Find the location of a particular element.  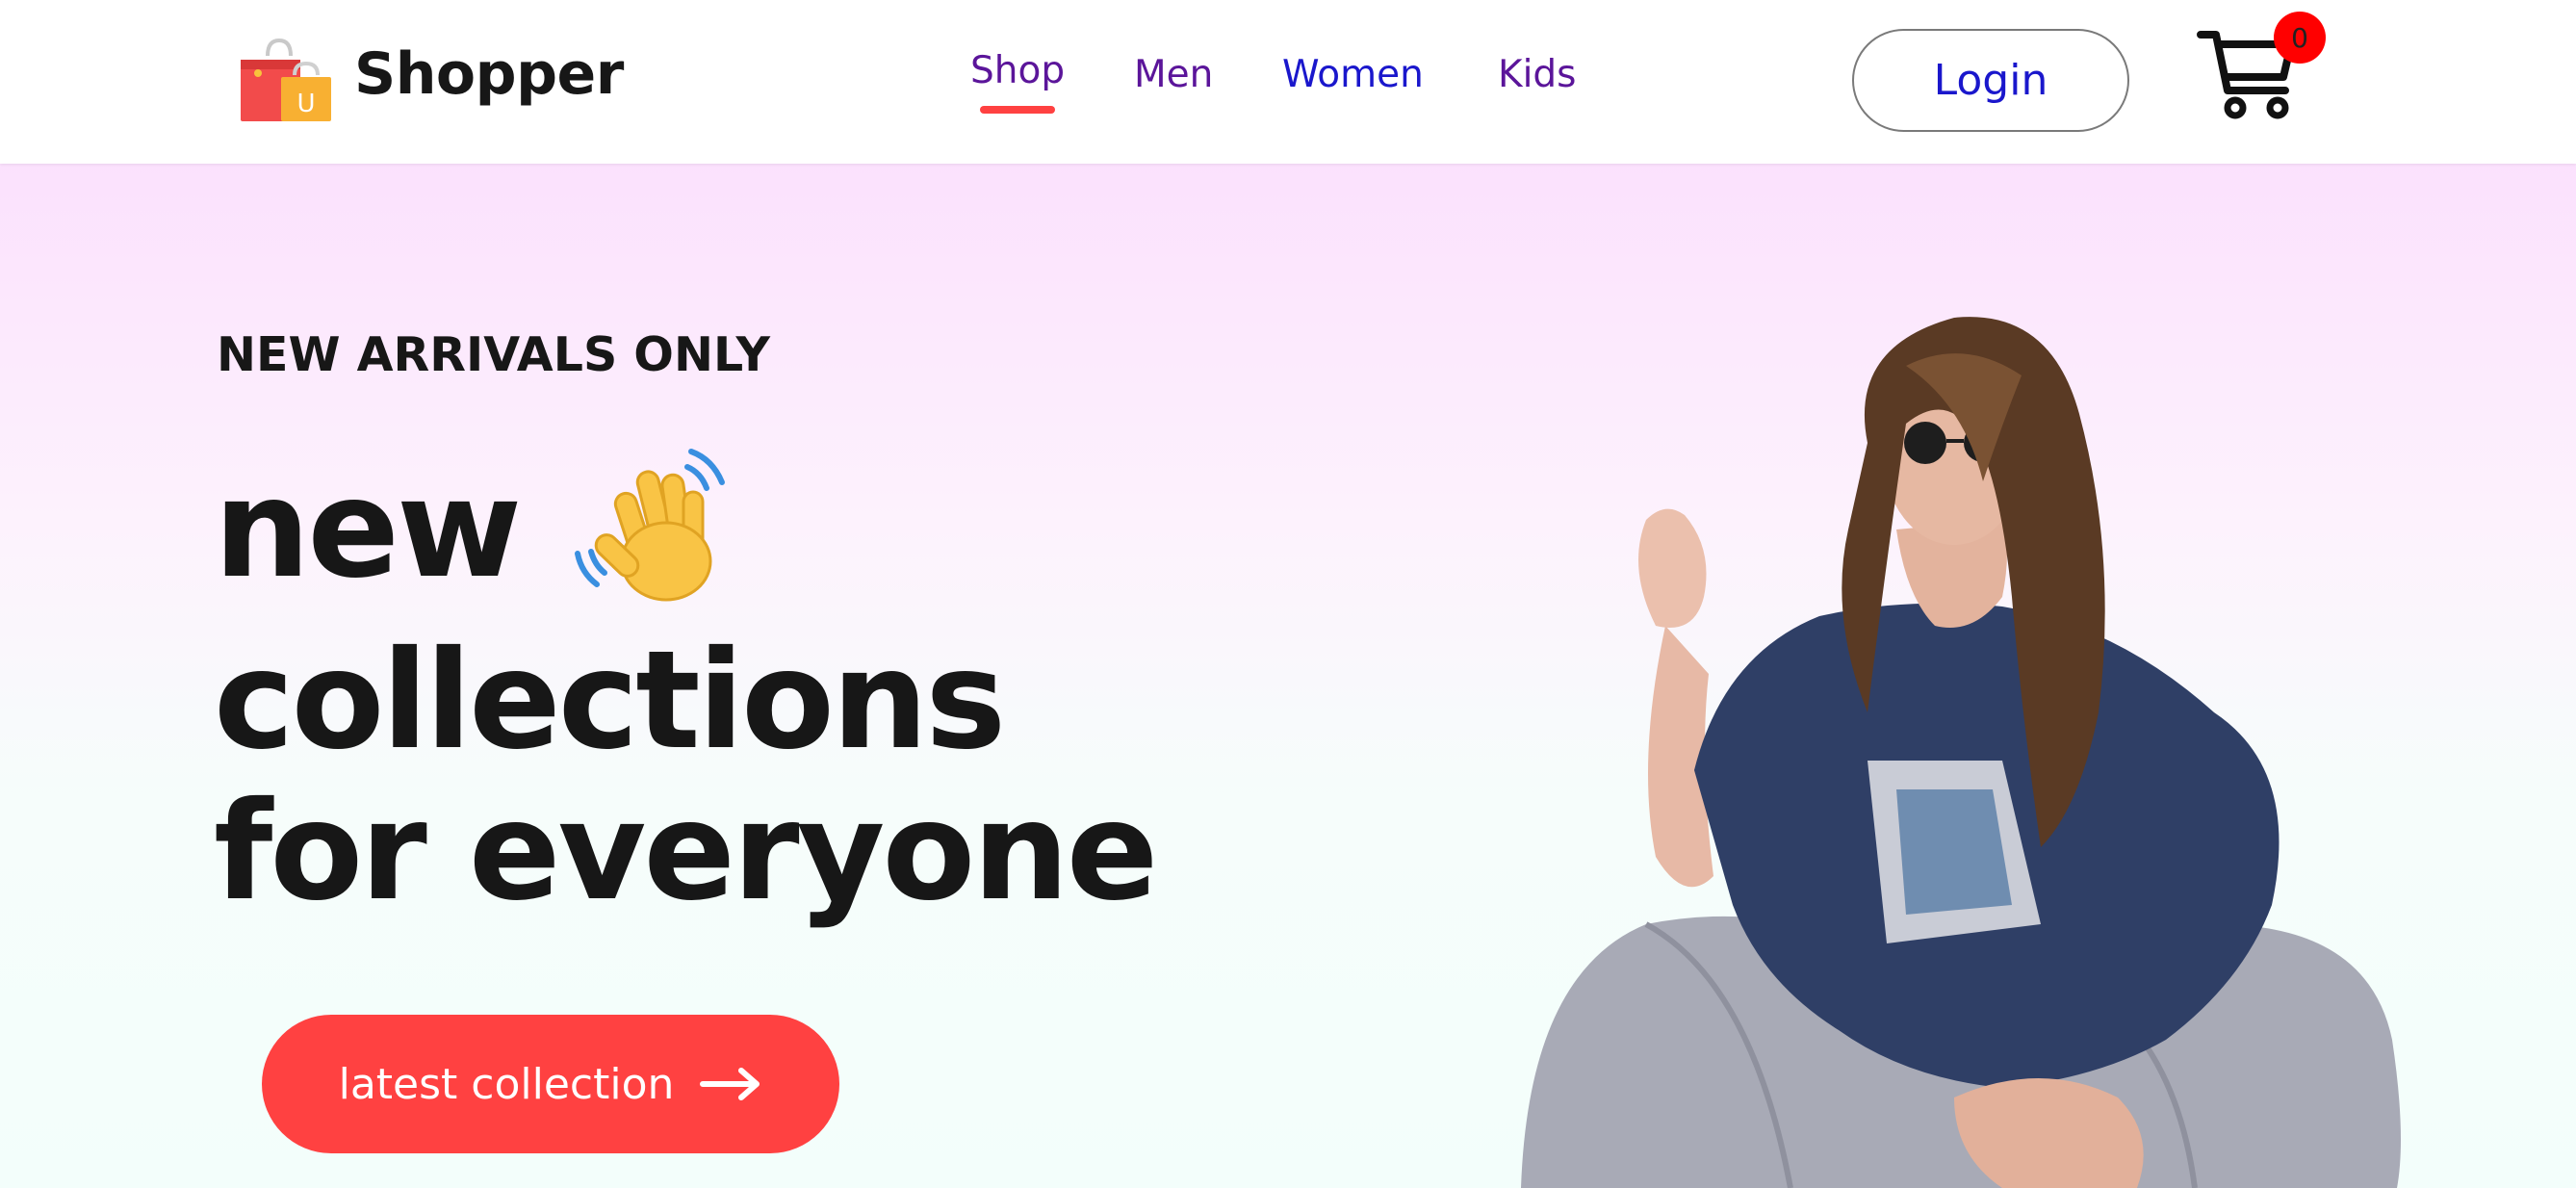

hero-headline-line2: collections is located at coordinates (610, 701).